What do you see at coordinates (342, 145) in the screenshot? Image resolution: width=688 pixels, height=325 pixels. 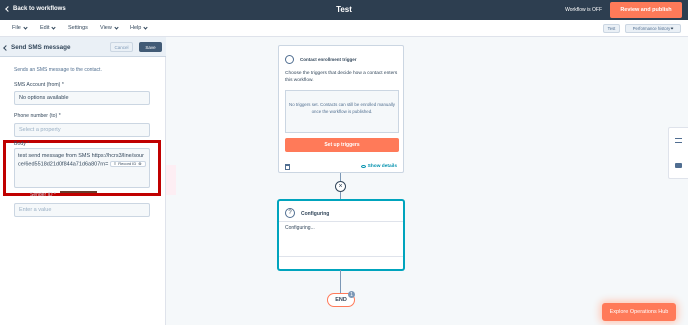 I see `set-up-triggers-button: Set up triggers` at bounding box center [342, 145].